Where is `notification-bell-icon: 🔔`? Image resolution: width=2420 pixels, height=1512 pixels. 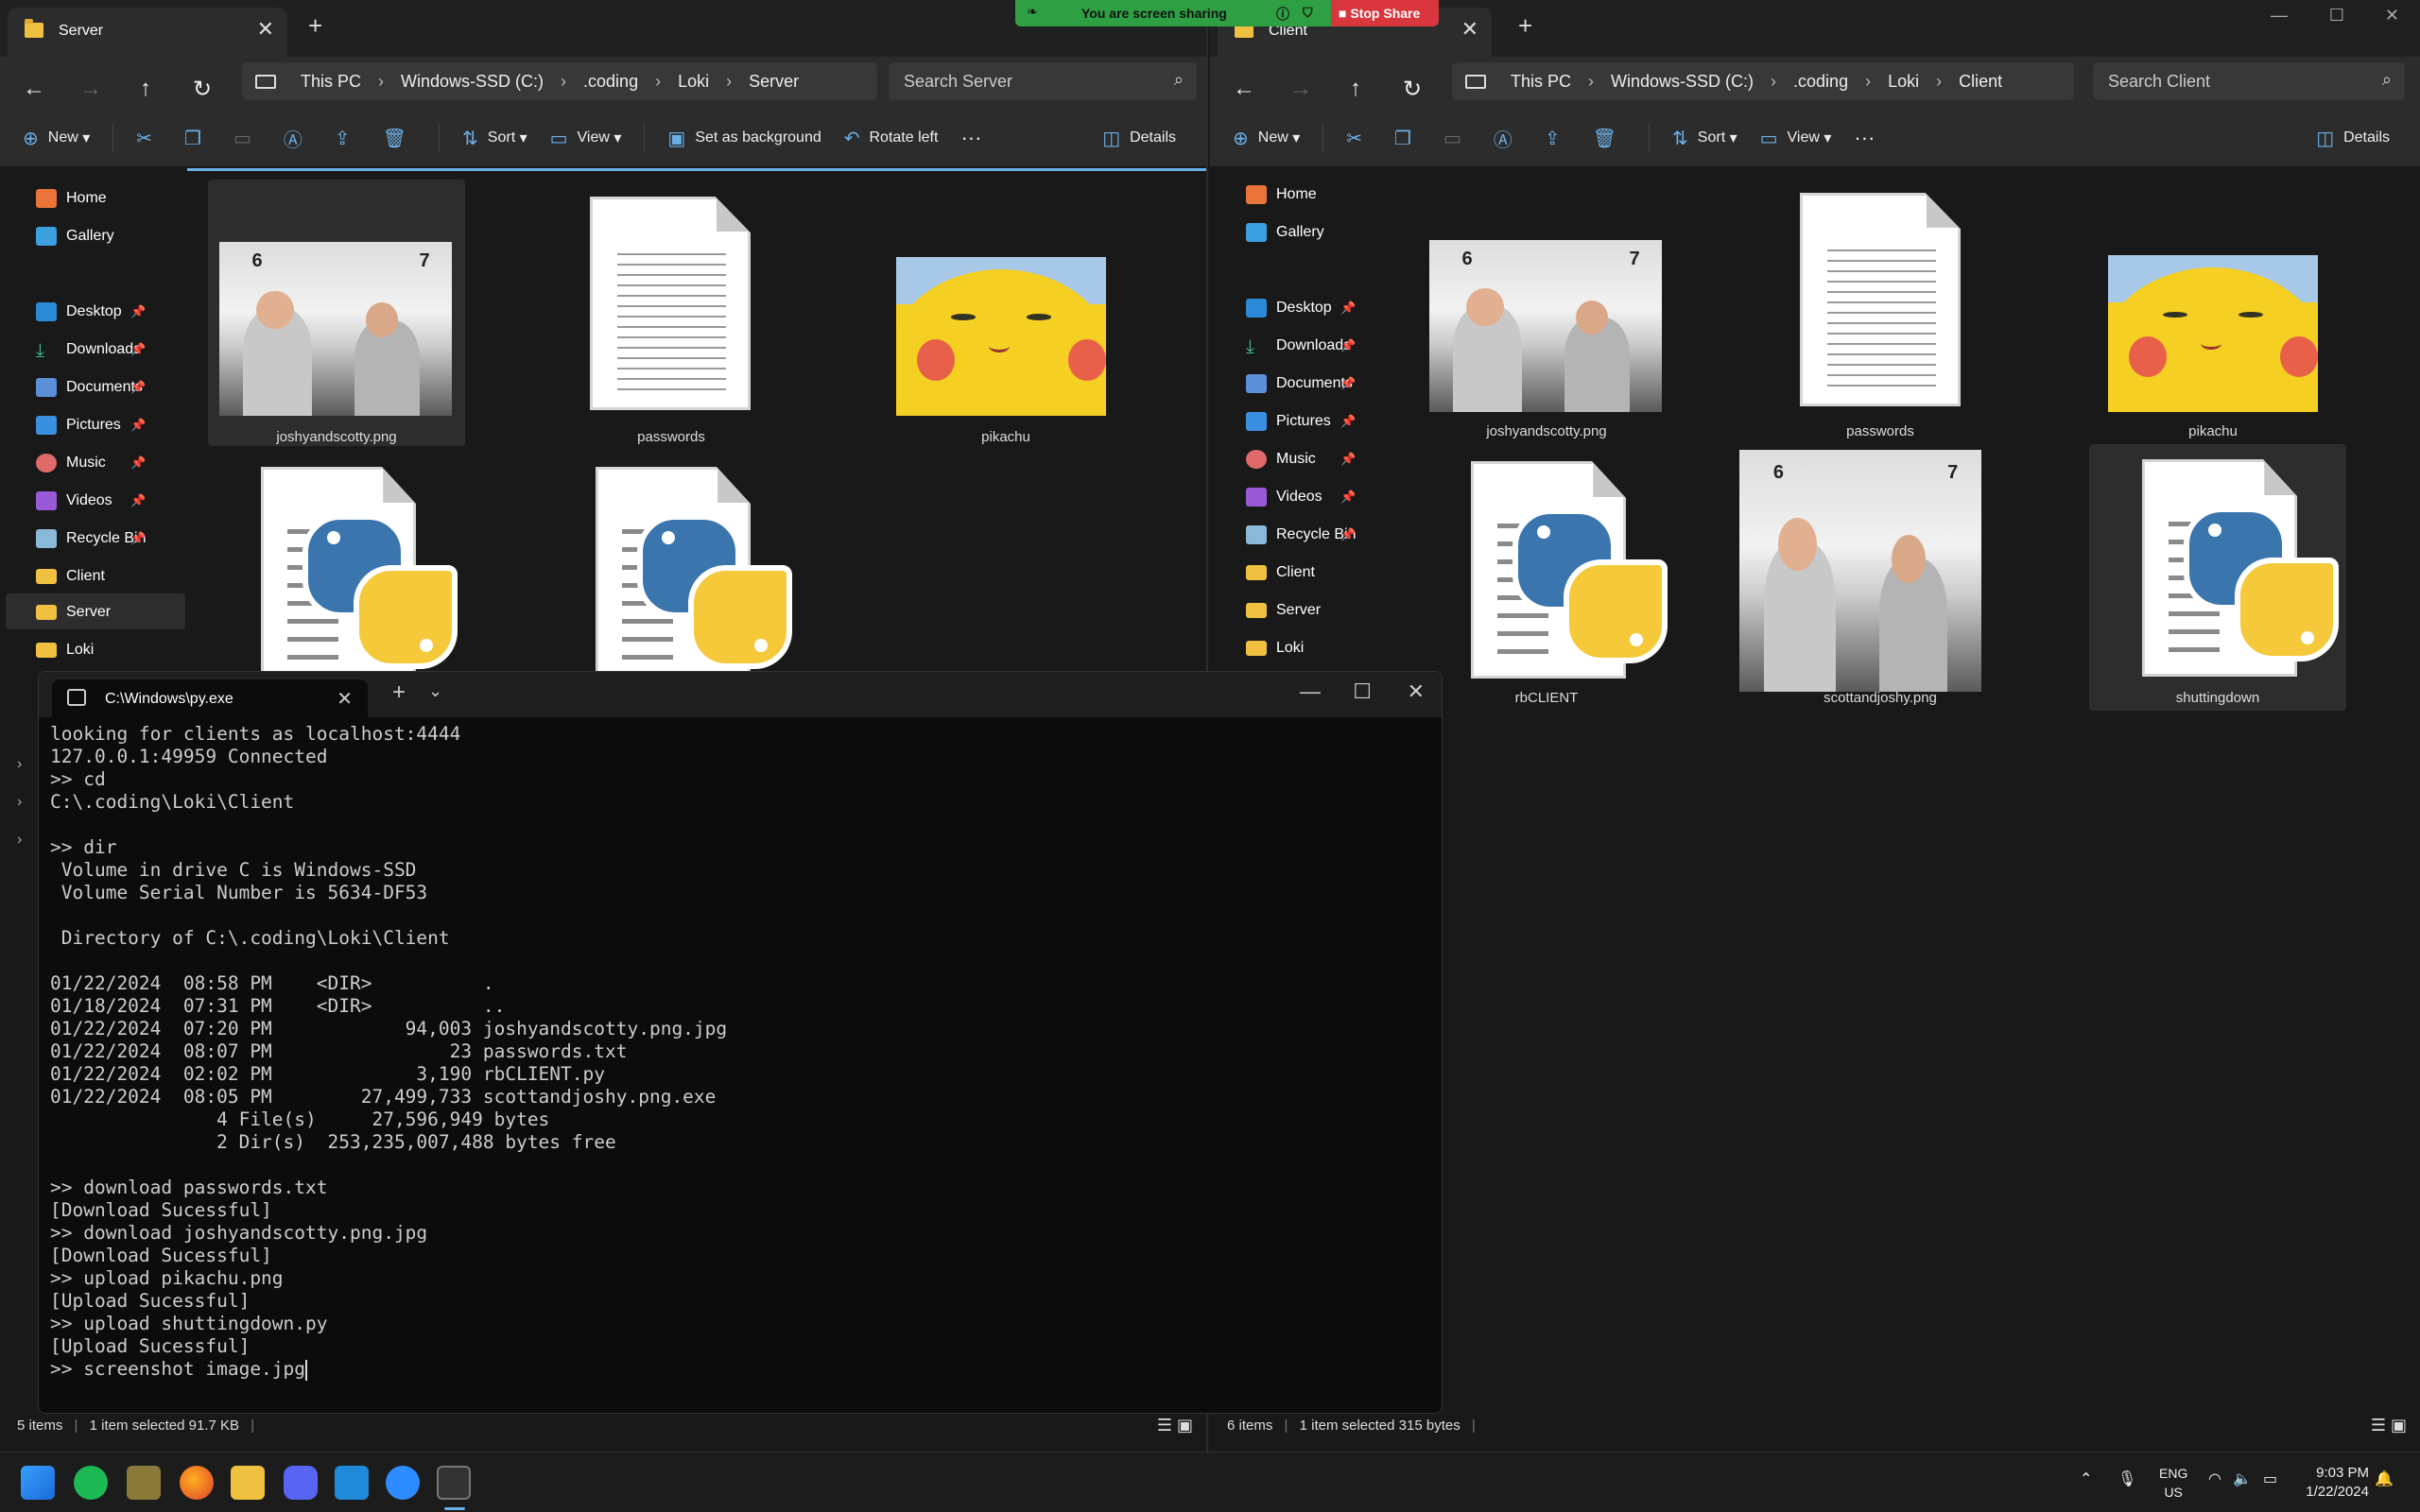
notification-bell-icon: 🔔 is located at coordinates (2384, 1478).